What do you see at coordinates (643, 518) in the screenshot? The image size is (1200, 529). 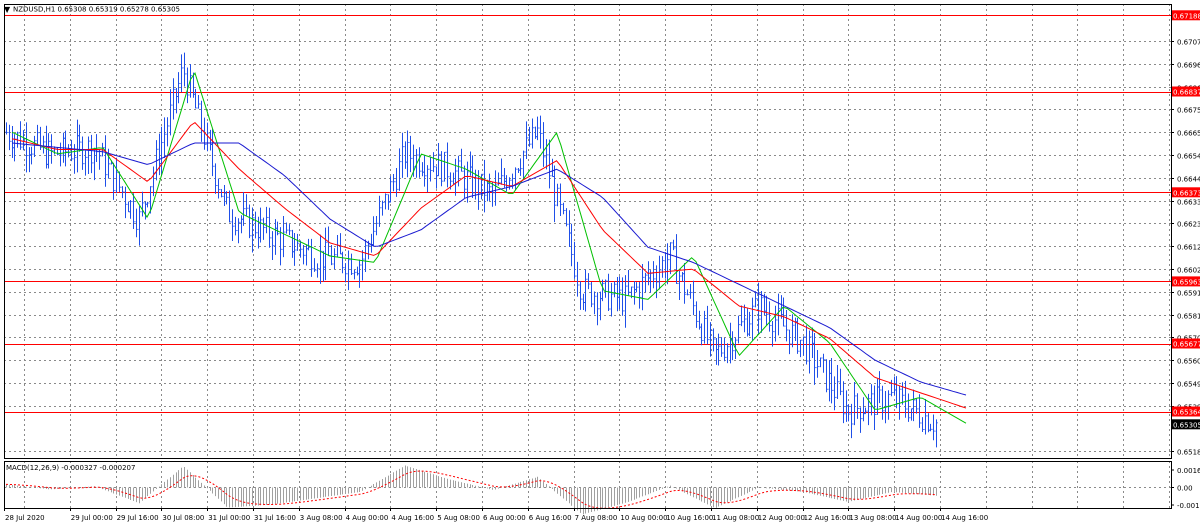 I see `time-axis-label: 10 Aug 00:00` at bounding box center [643, 518].